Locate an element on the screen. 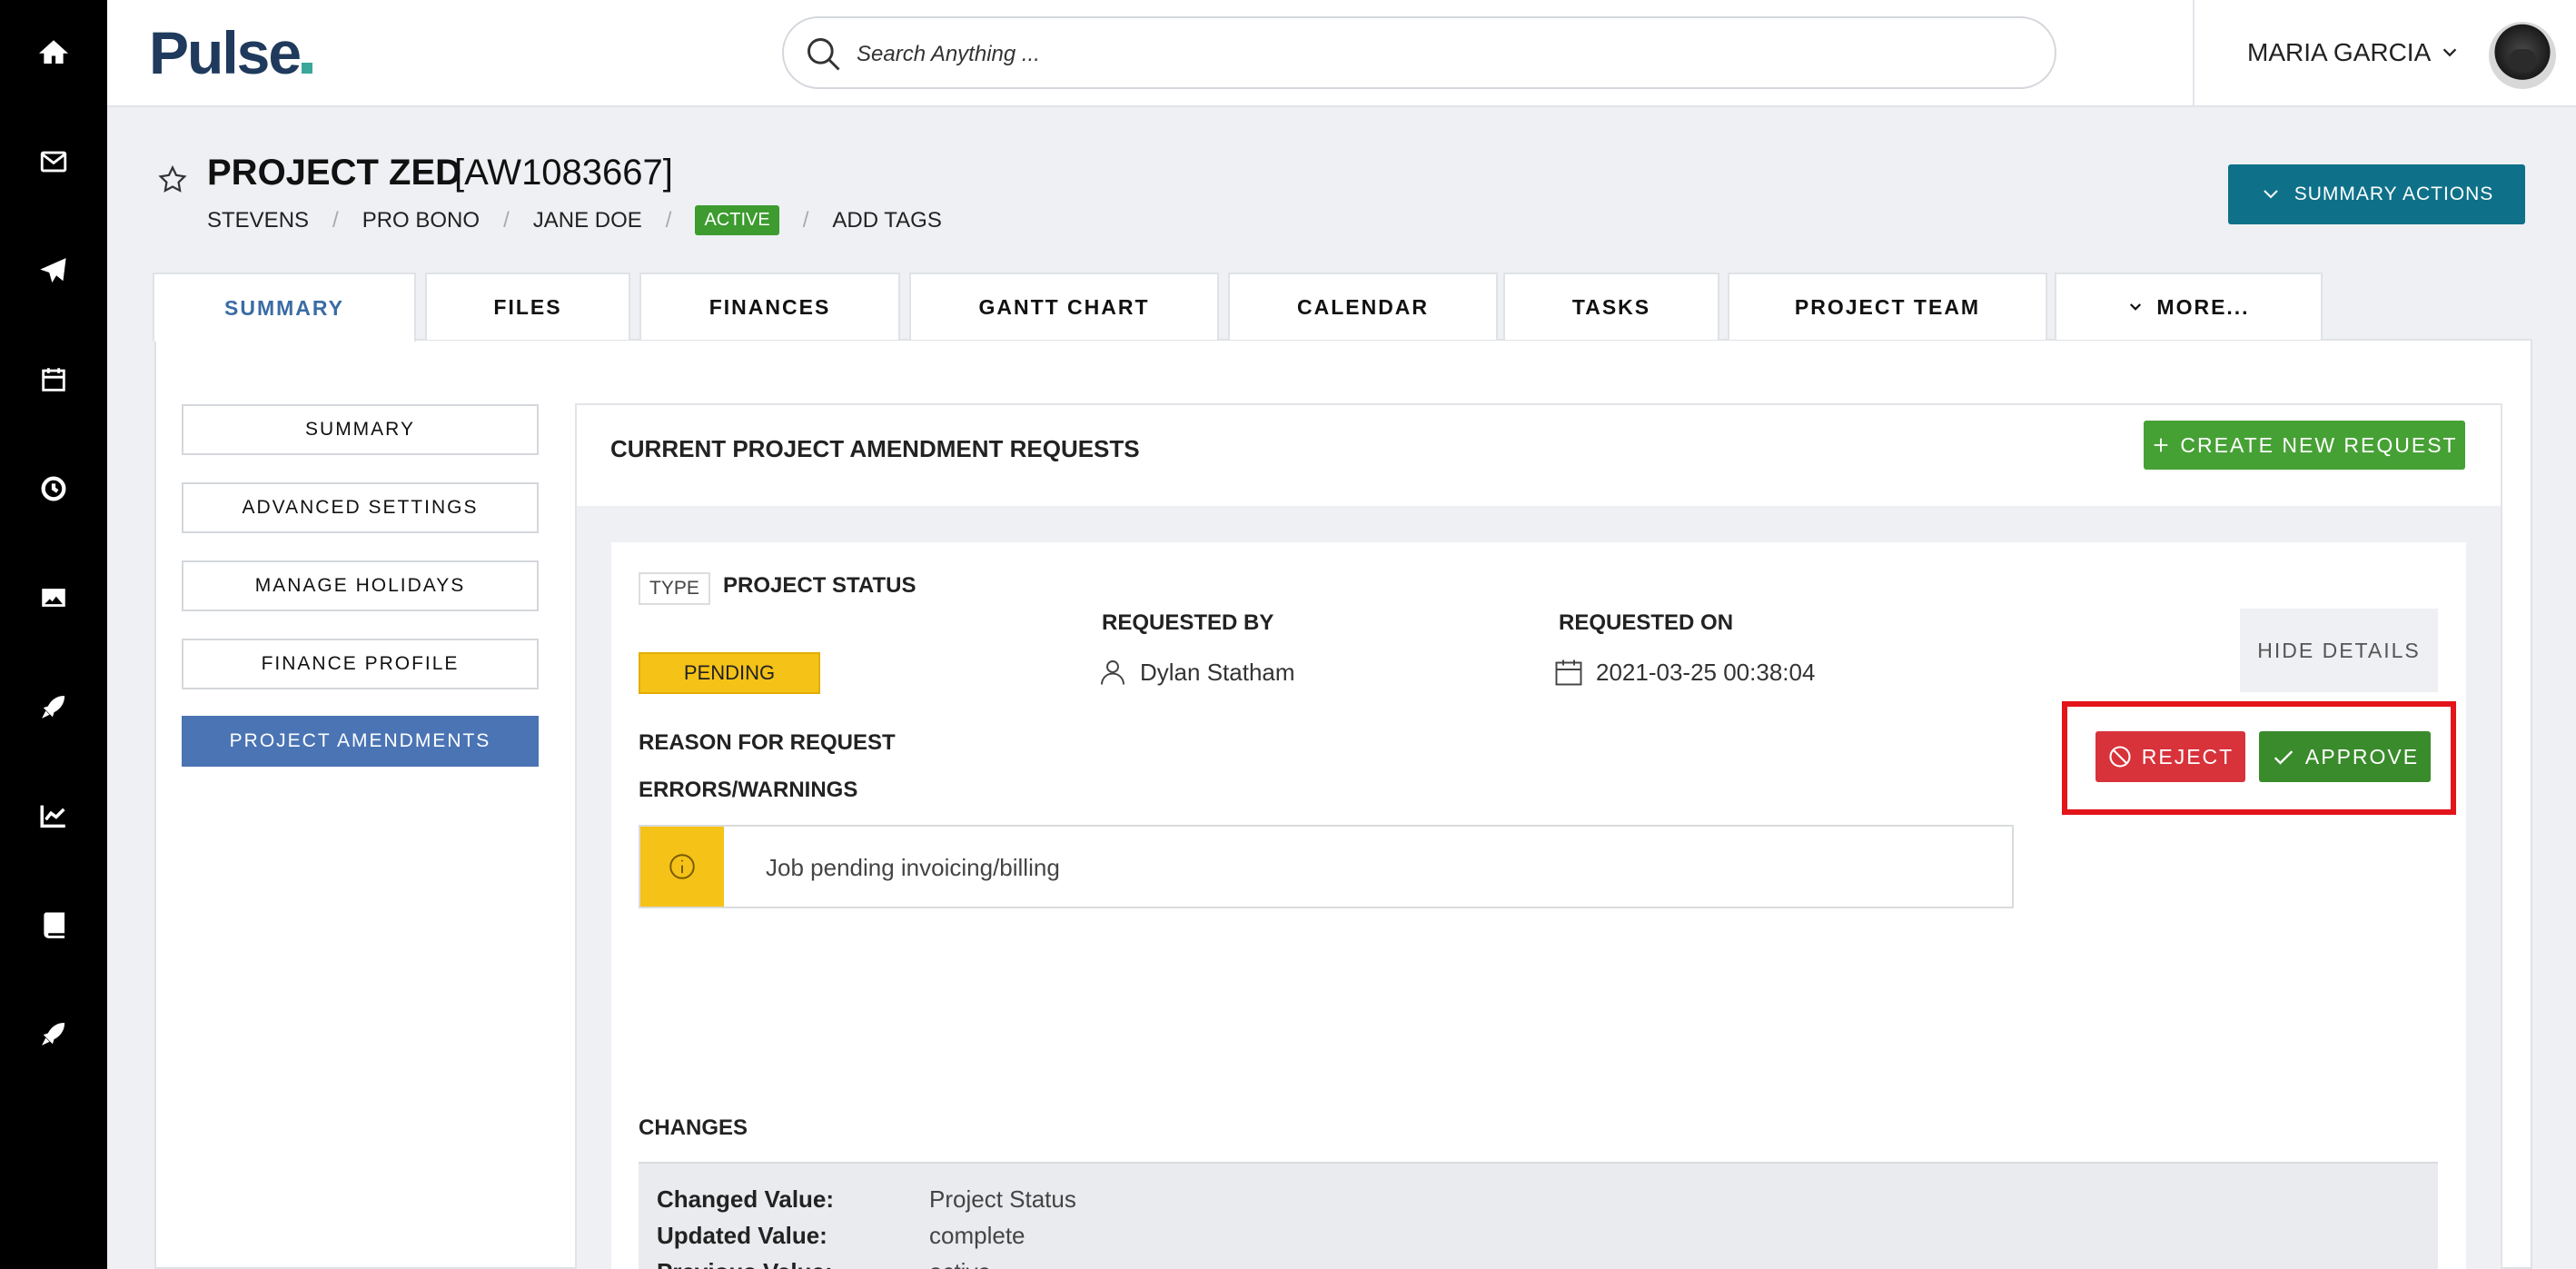 The image size is (2576, 1269). user-icon is located at coordinates (1113, 672).